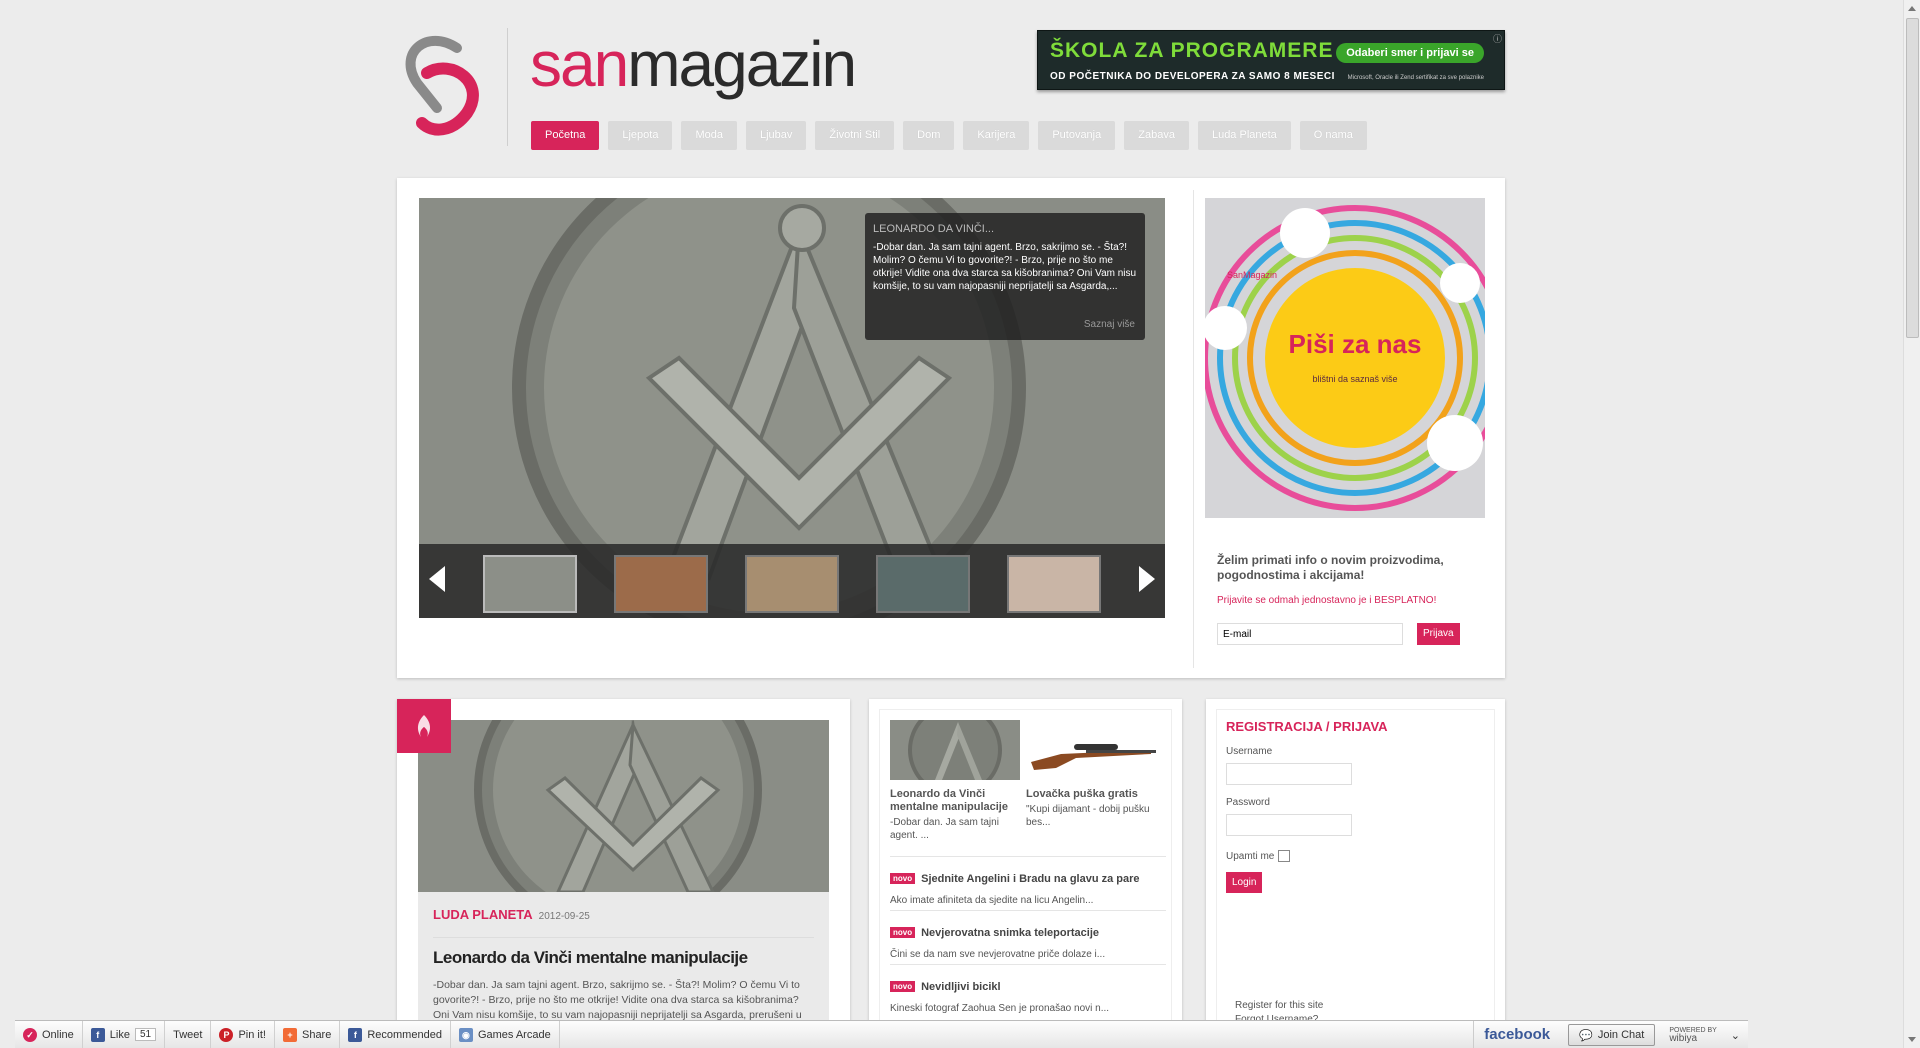 Image resolution: width=1920 pixels, height=1048 pixels. I want to click on scroll-down-arrow-icon, so click(1912, 1039).